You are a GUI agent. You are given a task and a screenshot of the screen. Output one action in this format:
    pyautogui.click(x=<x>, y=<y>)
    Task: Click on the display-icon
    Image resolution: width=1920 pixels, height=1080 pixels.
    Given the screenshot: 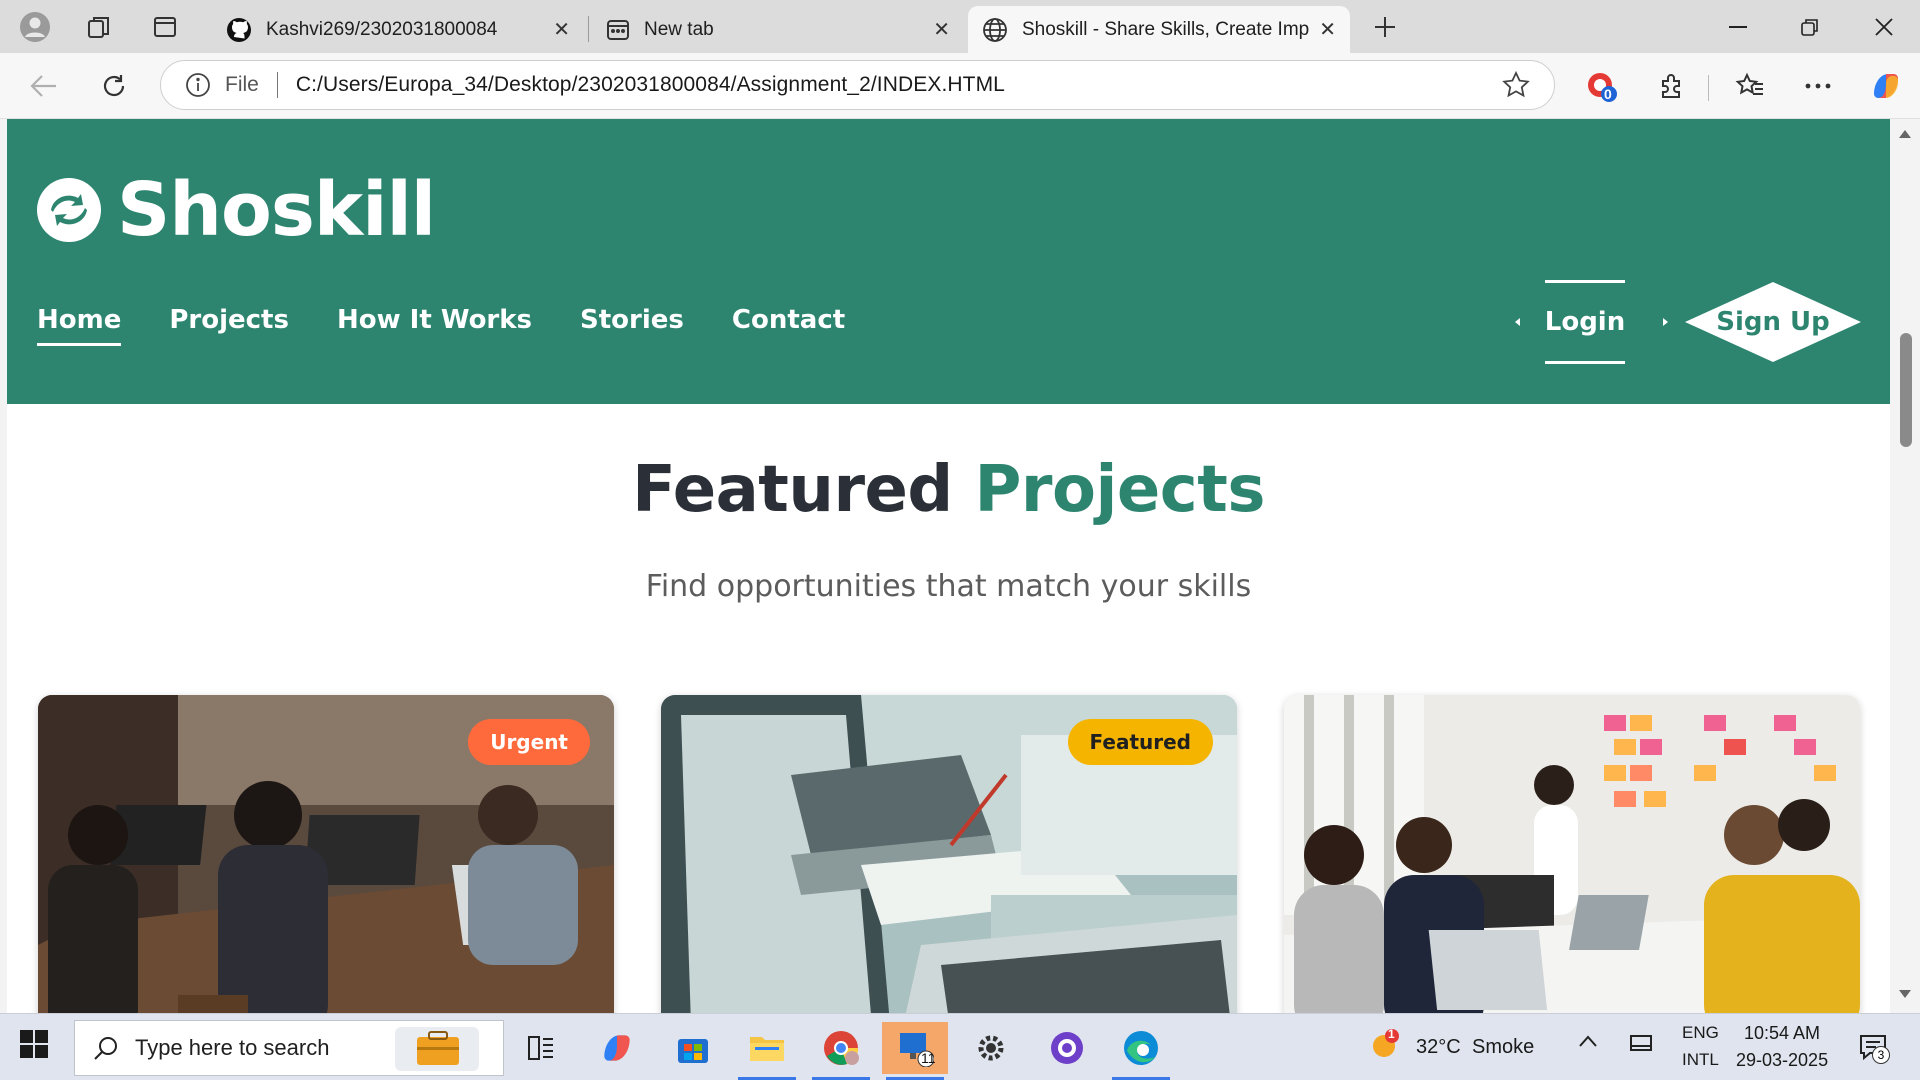 What is the action you would take?
    pyautogui.click(x=1641, y=1046)
    